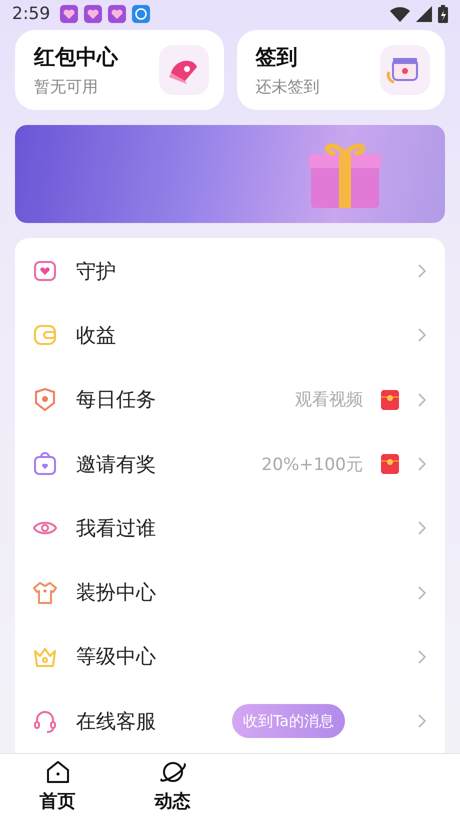  What do you see at coordinates (329, 400) in the screenshot?
I see `menu-hint: 观看视频` at bounding box center [329, 400].